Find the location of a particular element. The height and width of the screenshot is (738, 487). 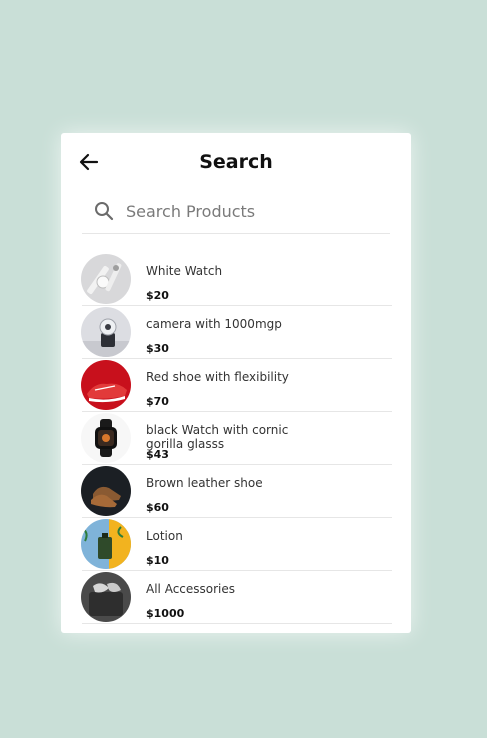

product-name: Brown leather shoe is located at coordinates (204, 483).